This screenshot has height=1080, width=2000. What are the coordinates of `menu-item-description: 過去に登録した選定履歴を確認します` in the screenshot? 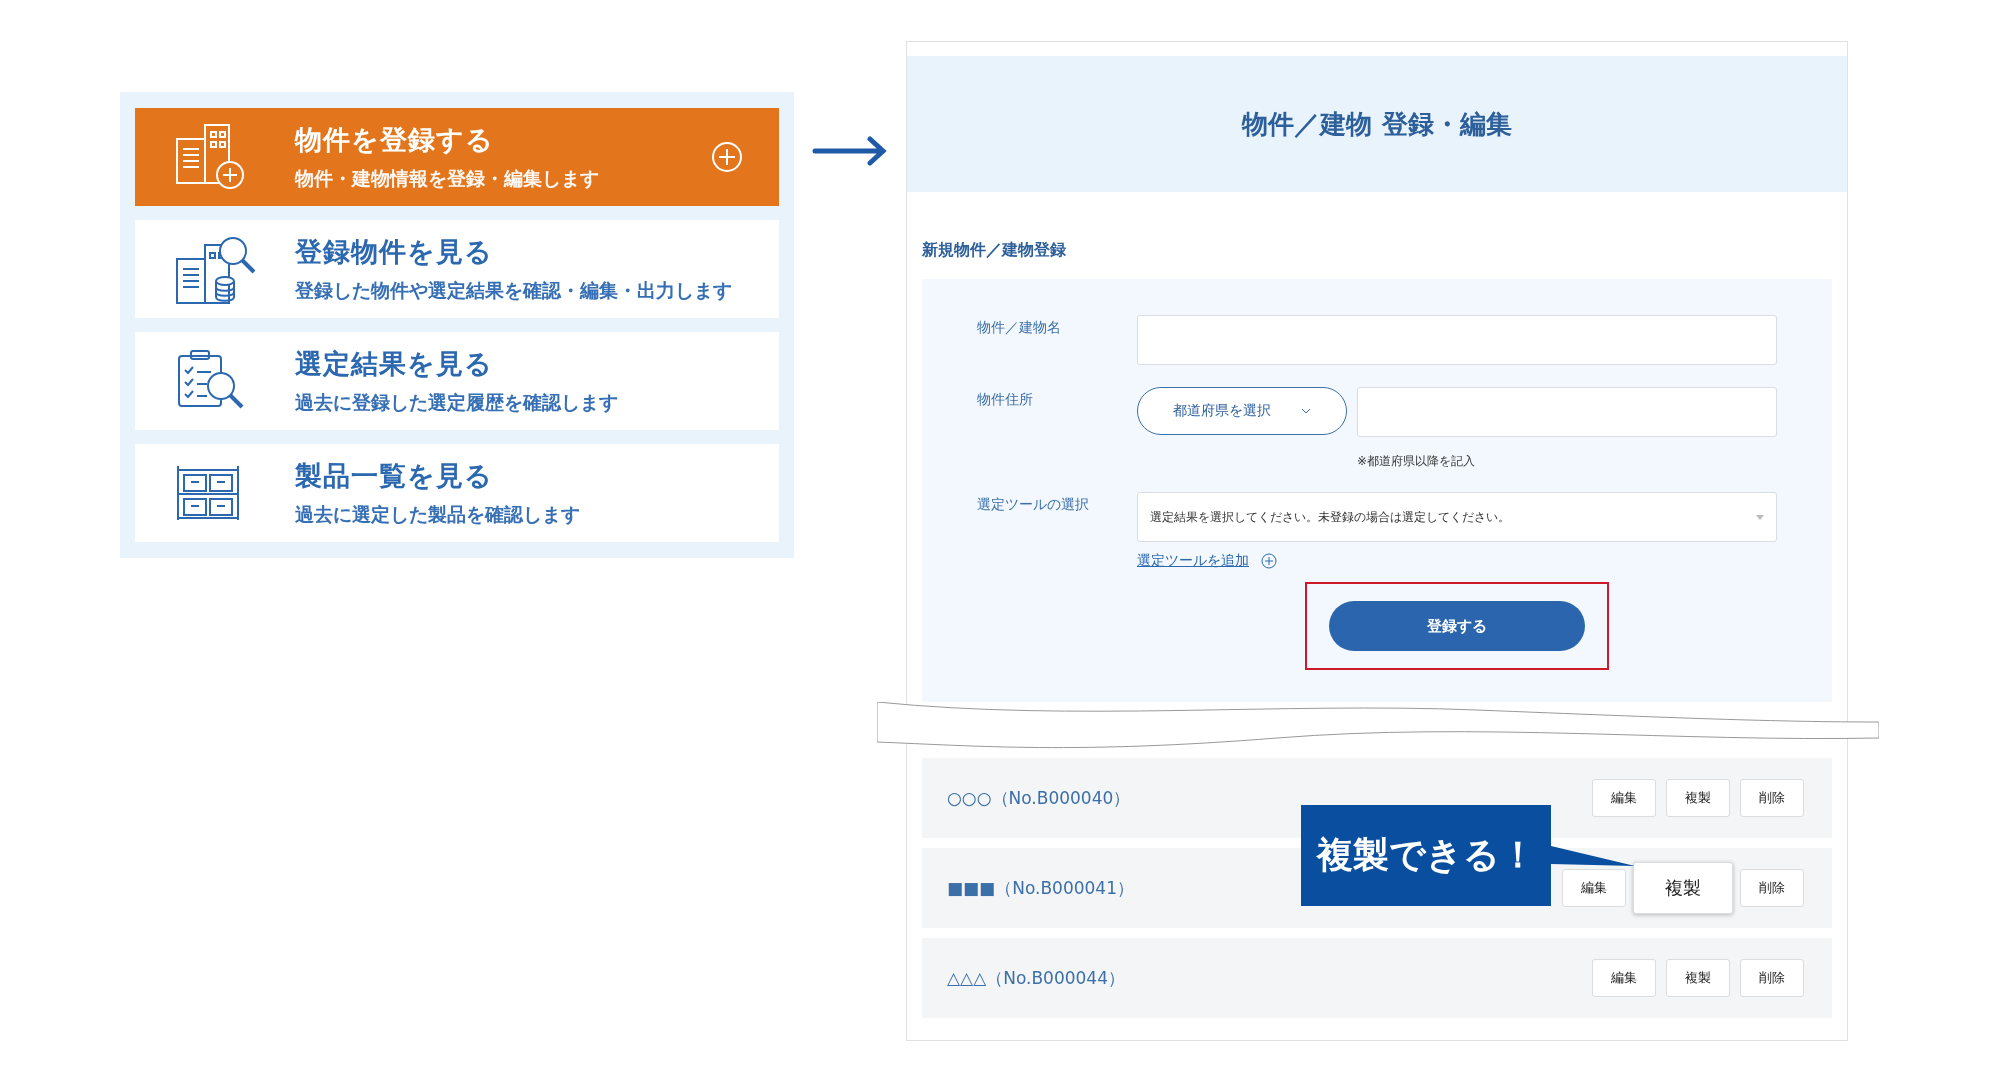 It's located at (457, 402).